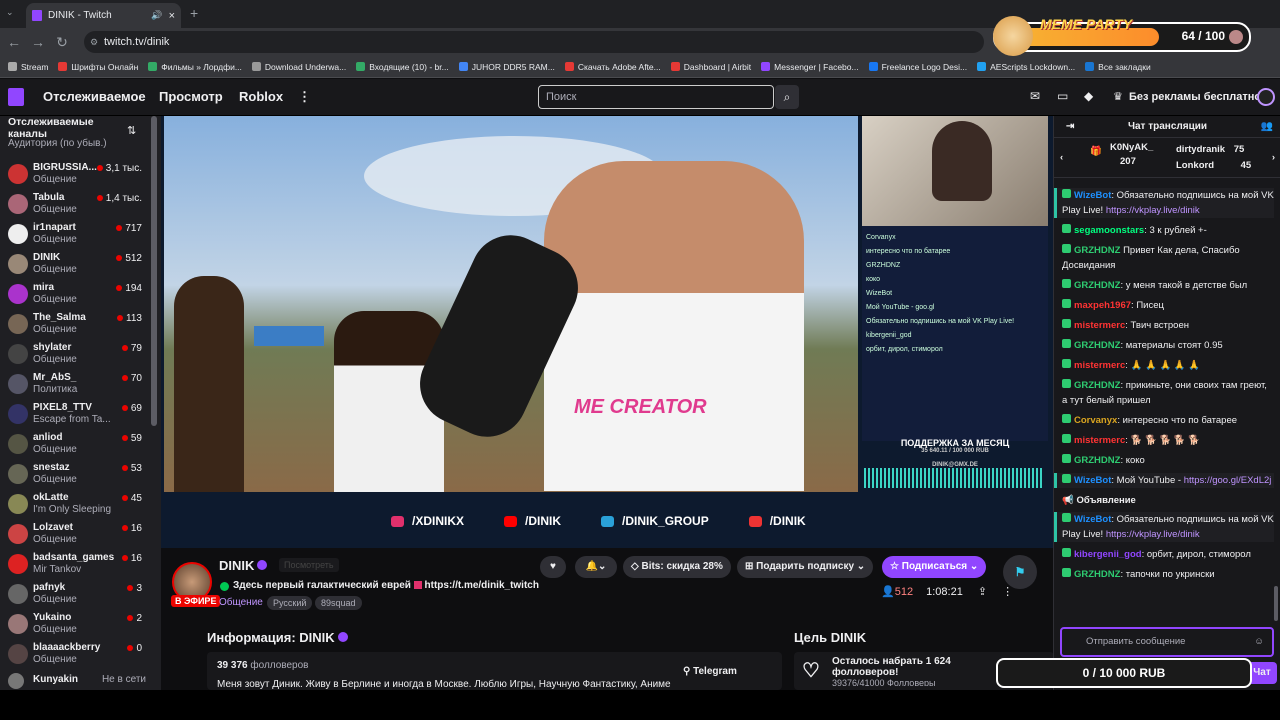 Image resolution: width=1280 pixels, height=720 pixels. What do you see at coordinates (131, 130) in the screenshot?
I see `sort-icon: ⇅` at bounding box center [131, 130].